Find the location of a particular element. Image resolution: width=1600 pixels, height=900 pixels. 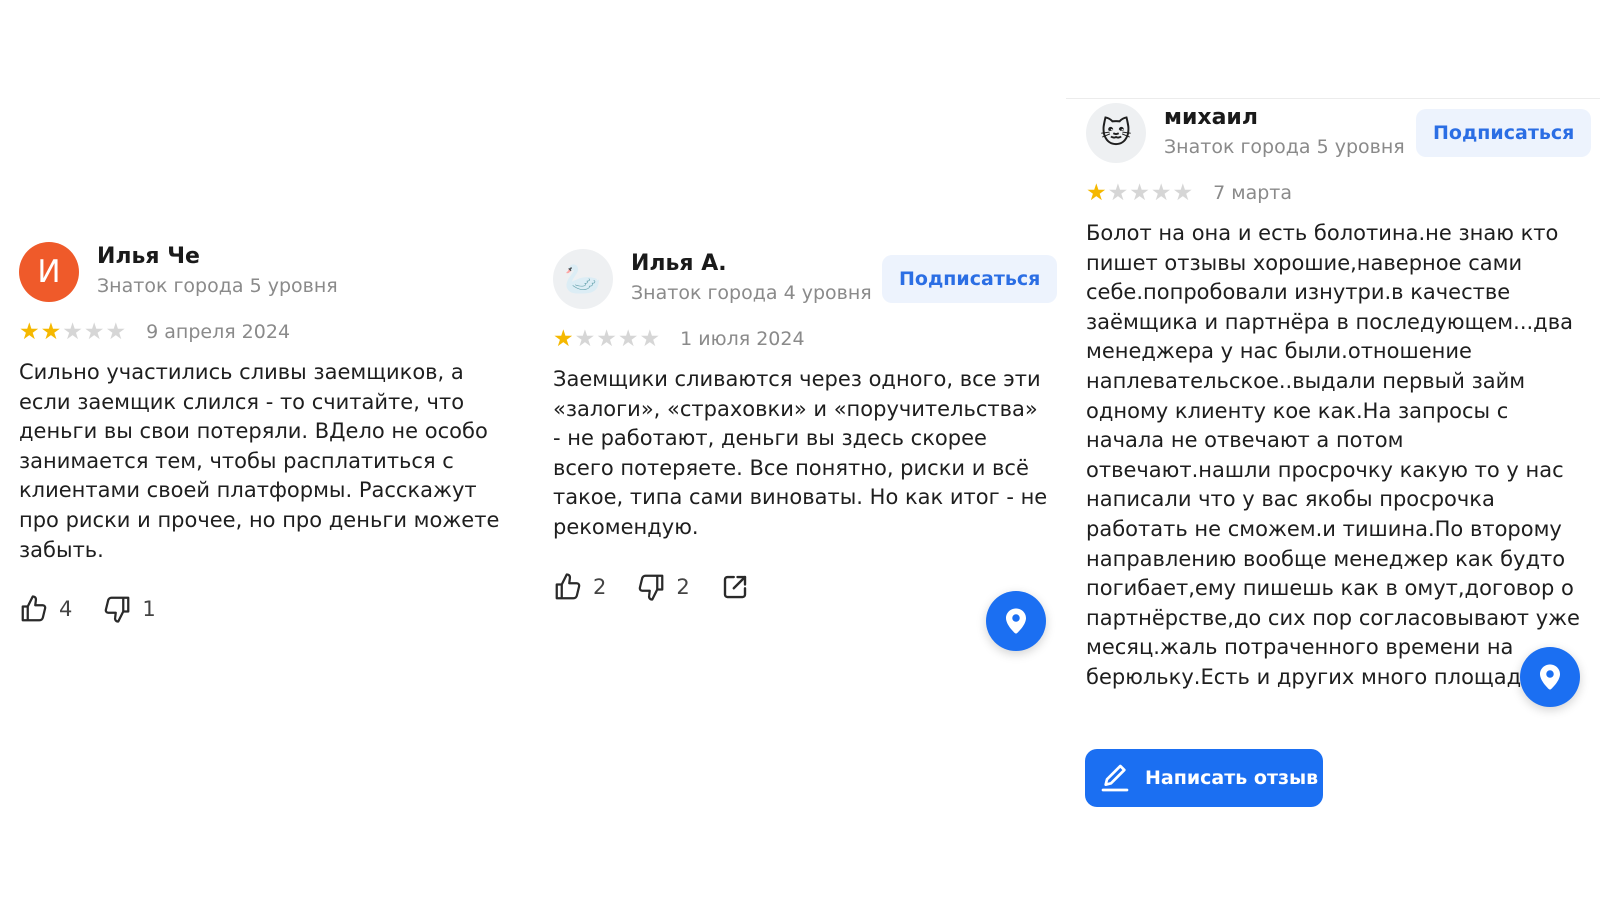

review-text-line: «залоги», «страховки» и «поручительства» is located at coordinates (795, 408).